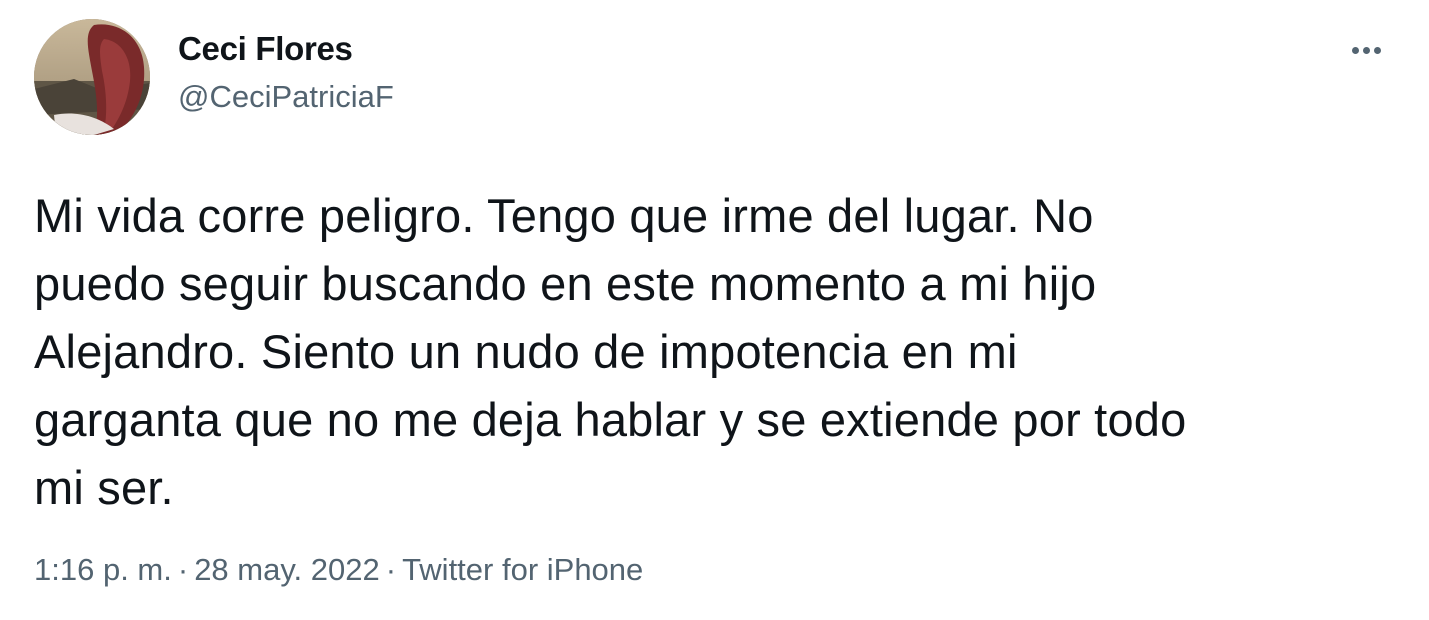 This screenshot has width=1429, height=620. I want to click on author-display-name: Ceci Flores, so click(265, 49).